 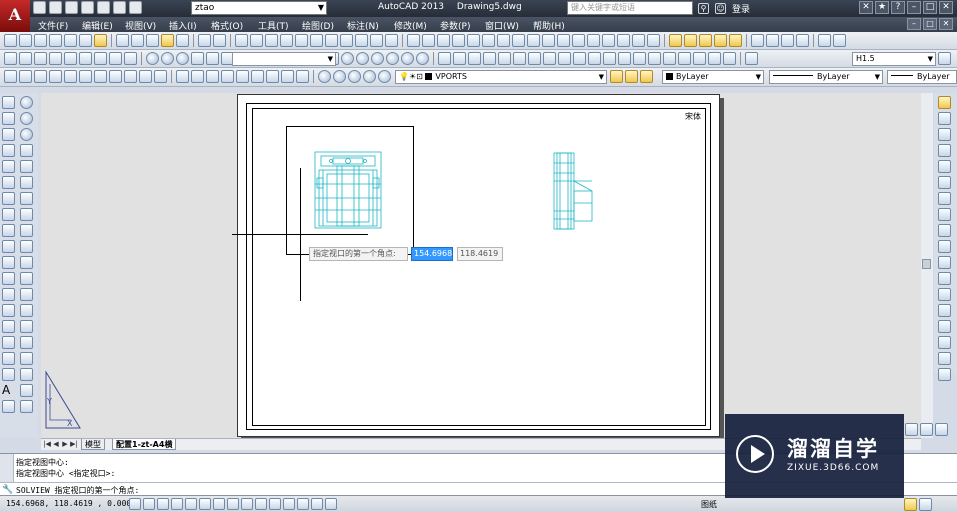 What do you see at coordinates (289, 504) in the screenshot?
I see `transparency-icon` at bounding box center [289, 504].